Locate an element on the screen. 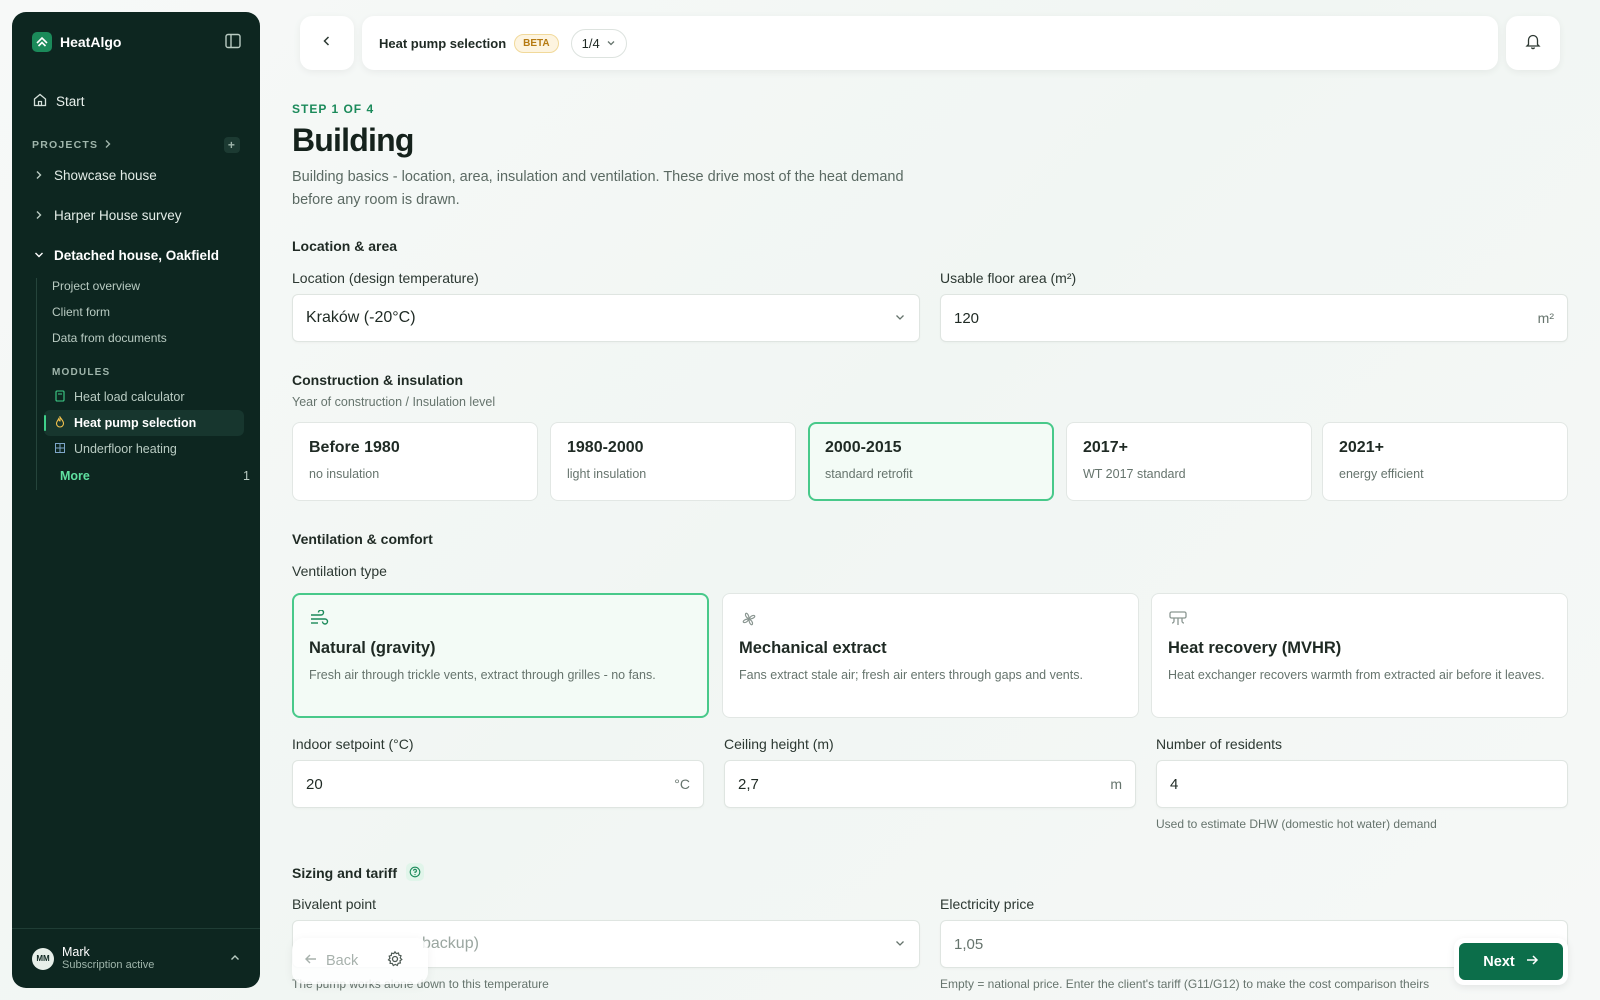  residents-value: 4 is located at coordinates (1174, 784).